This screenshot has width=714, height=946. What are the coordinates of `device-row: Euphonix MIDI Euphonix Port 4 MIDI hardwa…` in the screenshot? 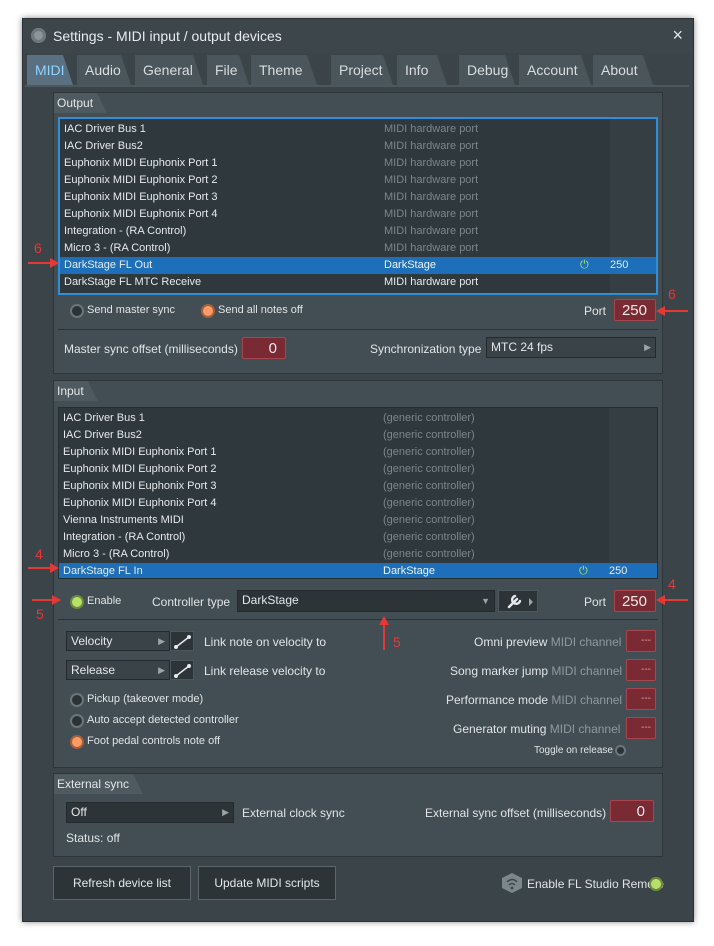 It's located at (358, 214).